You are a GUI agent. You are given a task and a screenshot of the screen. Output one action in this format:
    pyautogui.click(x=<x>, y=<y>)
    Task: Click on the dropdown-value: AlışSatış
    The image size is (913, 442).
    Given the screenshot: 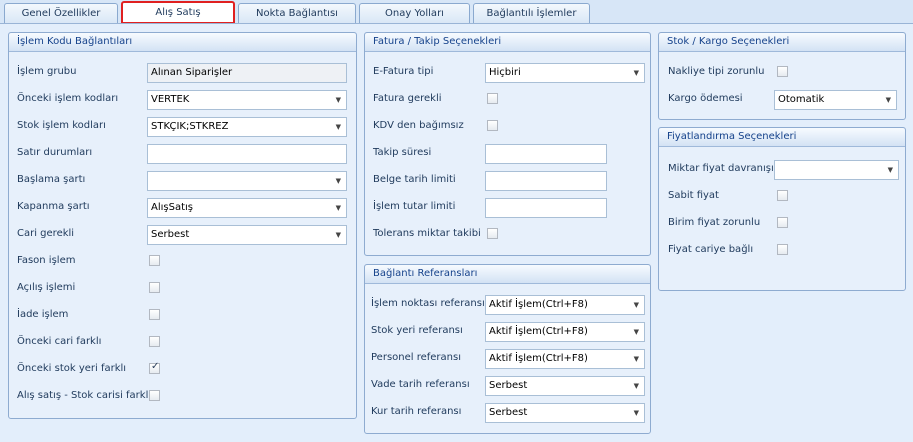 What is the action you would take?
    pyautogui.click(x=172, y=207)
    